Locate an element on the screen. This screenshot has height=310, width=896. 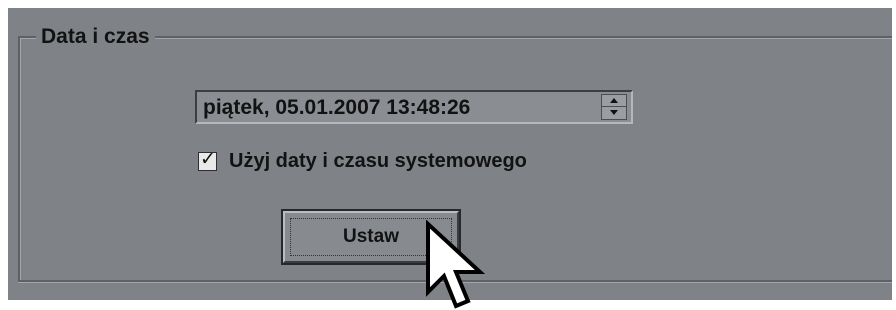
check-icon: ✓ is located at coordinates (208, 159).